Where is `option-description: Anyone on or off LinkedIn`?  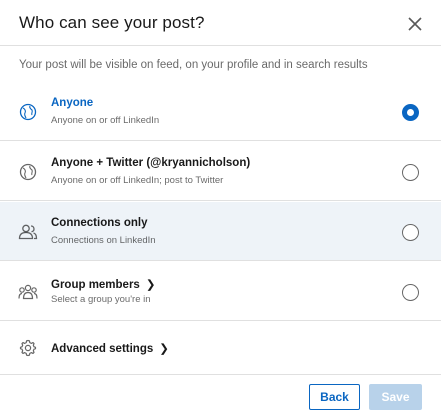
option-description: Anyone on or off LinkedIn is located at coordinates (105, 120).